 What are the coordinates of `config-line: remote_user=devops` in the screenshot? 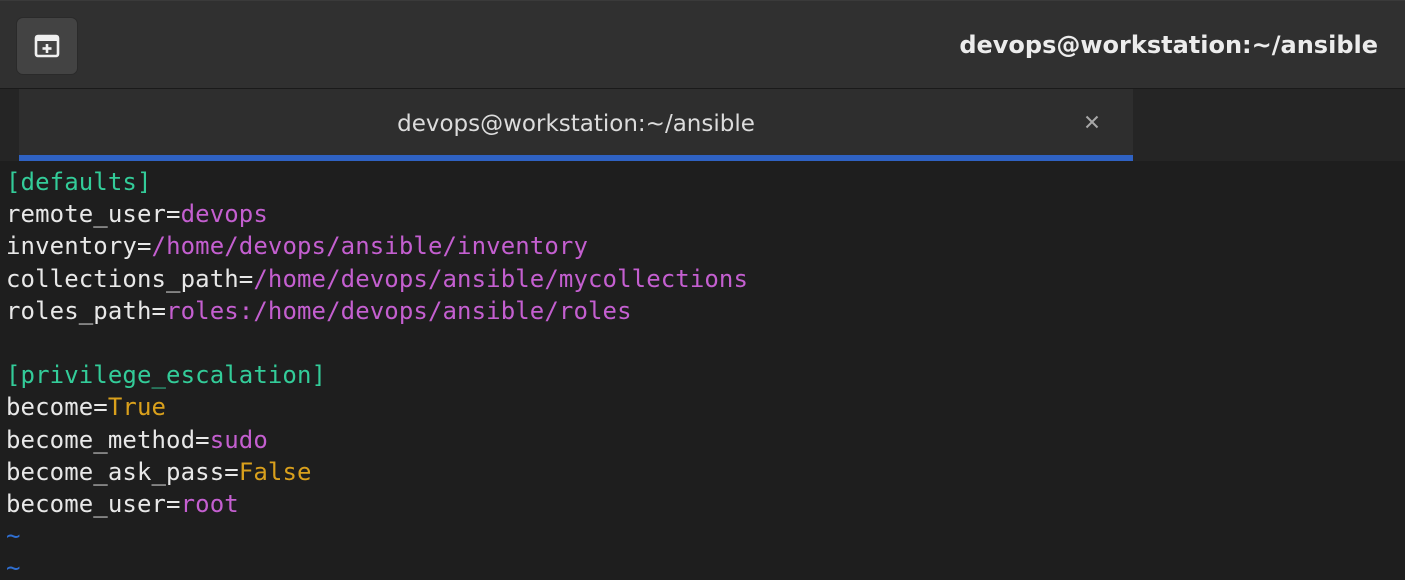 It's located at (705, 214).